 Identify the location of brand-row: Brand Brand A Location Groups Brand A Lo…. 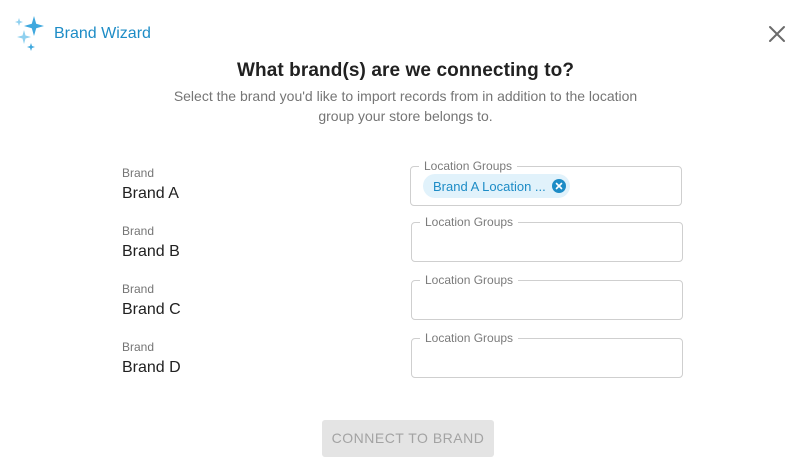
(405, 185).